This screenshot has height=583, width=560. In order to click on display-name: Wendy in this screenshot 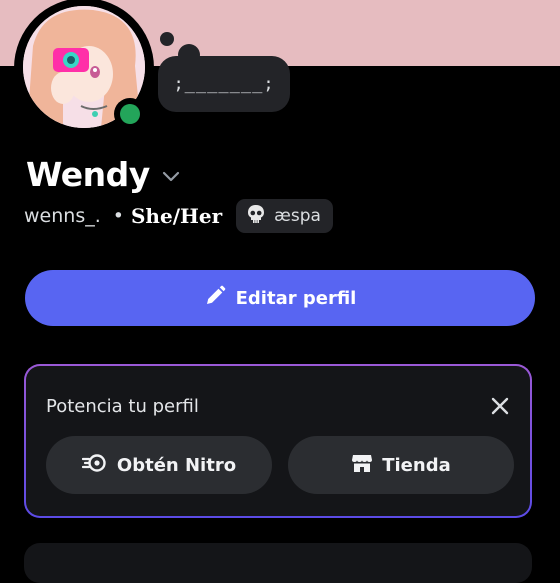, I will do `click(88, 174)`.